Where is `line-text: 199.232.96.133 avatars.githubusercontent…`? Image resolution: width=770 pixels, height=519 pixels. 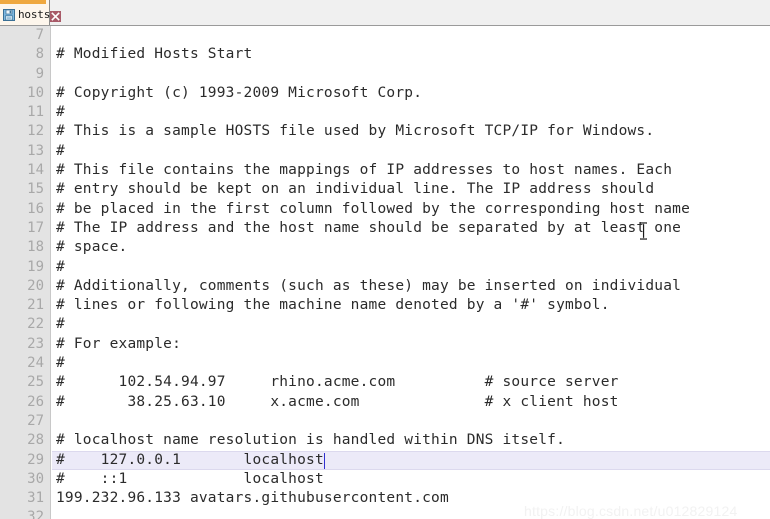 line-text: 199.232.96.133 avatars.githubusercontent… is located at coordinates (252, 498).